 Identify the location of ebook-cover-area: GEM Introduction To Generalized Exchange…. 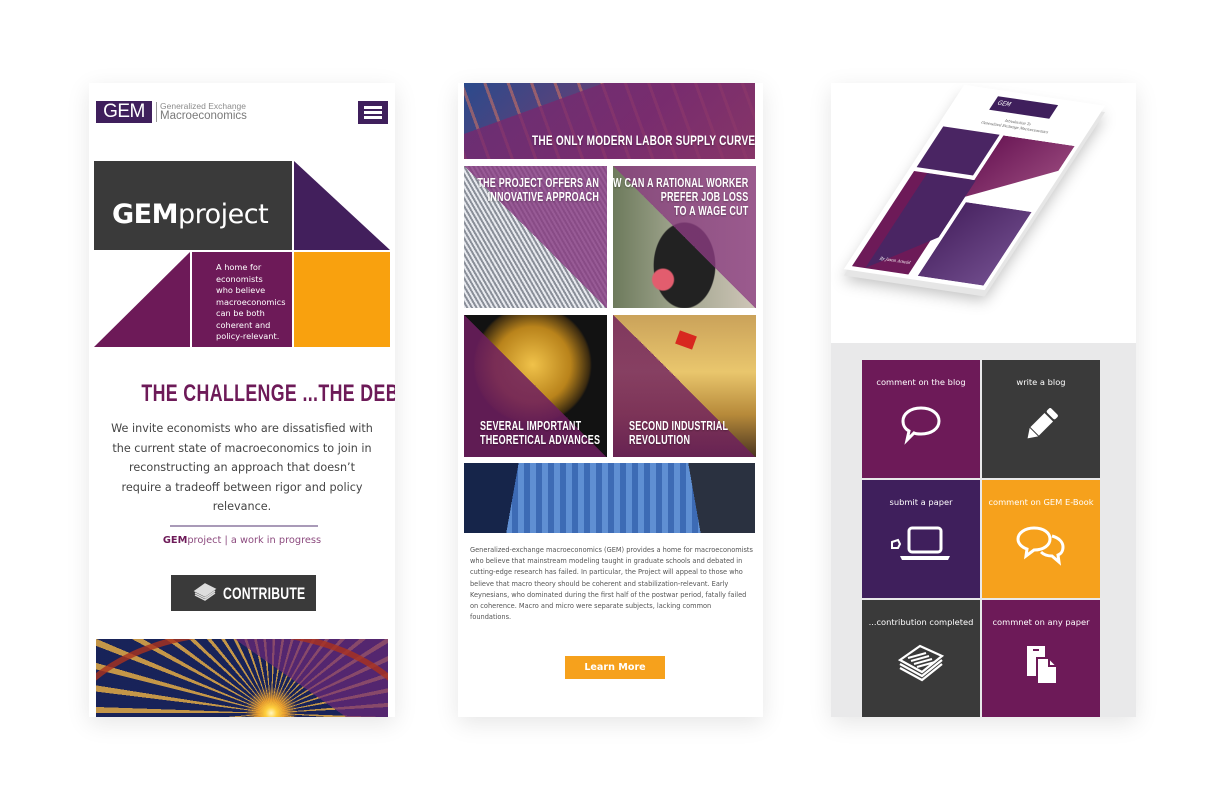
(983, 213).